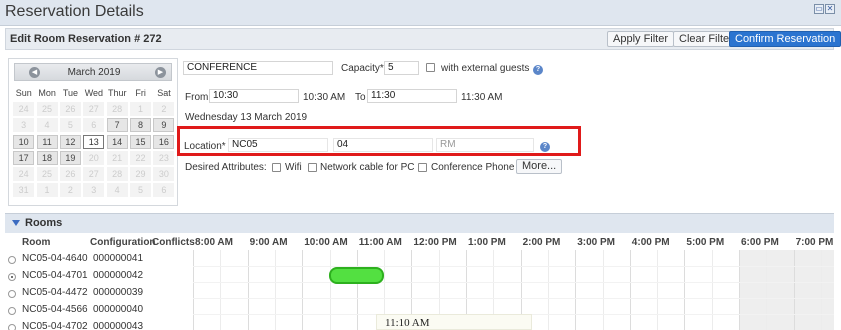 This screenshot has width=841, height=330. I want to click on hour-header: 1:00 PM, so click(487, 242).